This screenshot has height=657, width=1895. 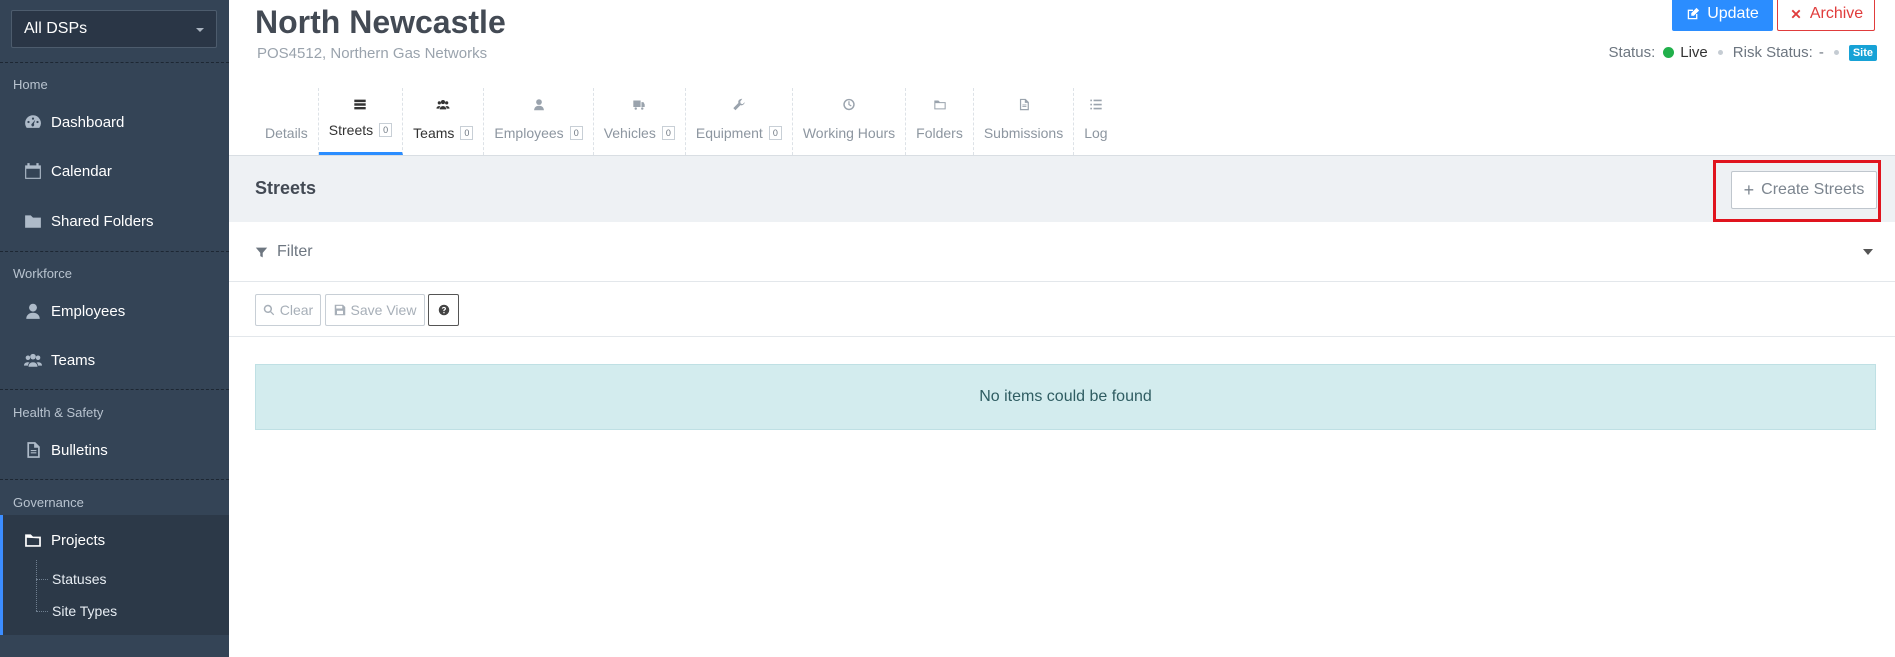 I want to click on archive-label: Archive, so click(x=1836, y=13).